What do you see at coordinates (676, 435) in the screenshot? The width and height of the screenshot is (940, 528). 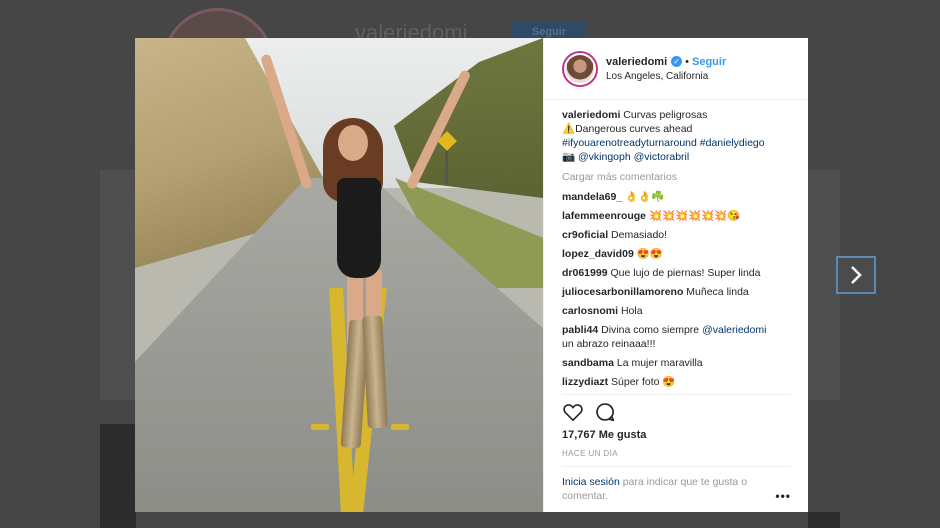 I see `likes-count: 17,767 Me gusta` at bounding box center [676, 435].